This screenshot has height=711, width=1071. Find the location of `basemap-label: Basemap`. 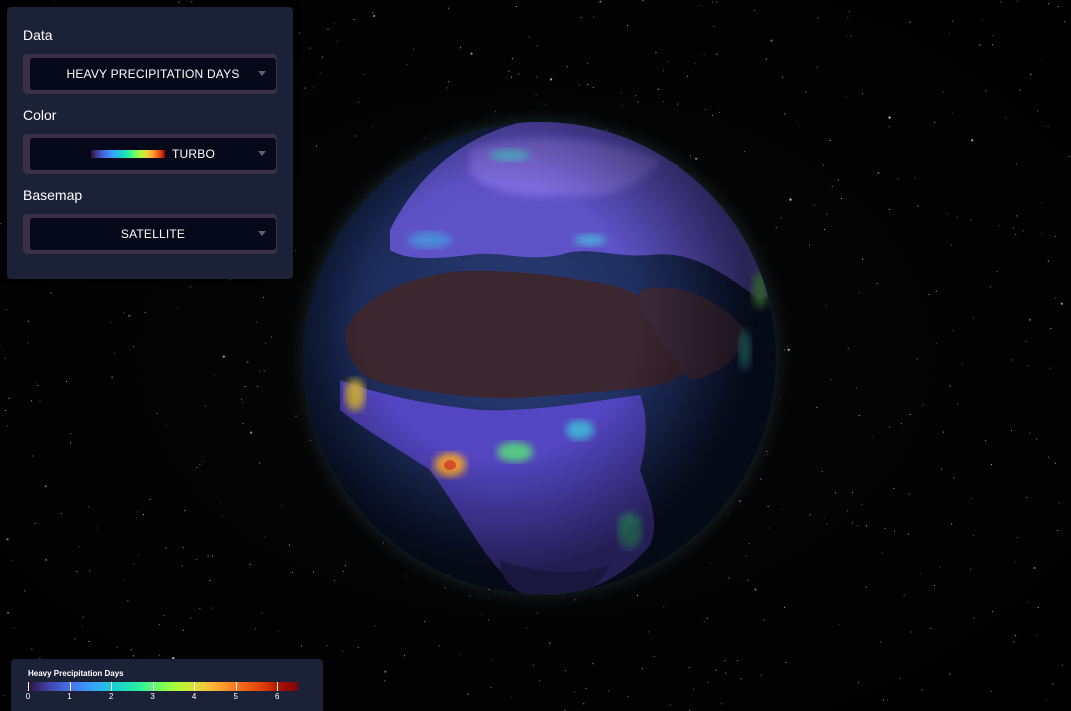

basemap-label: Basemap is located at coordinates (53, 195).